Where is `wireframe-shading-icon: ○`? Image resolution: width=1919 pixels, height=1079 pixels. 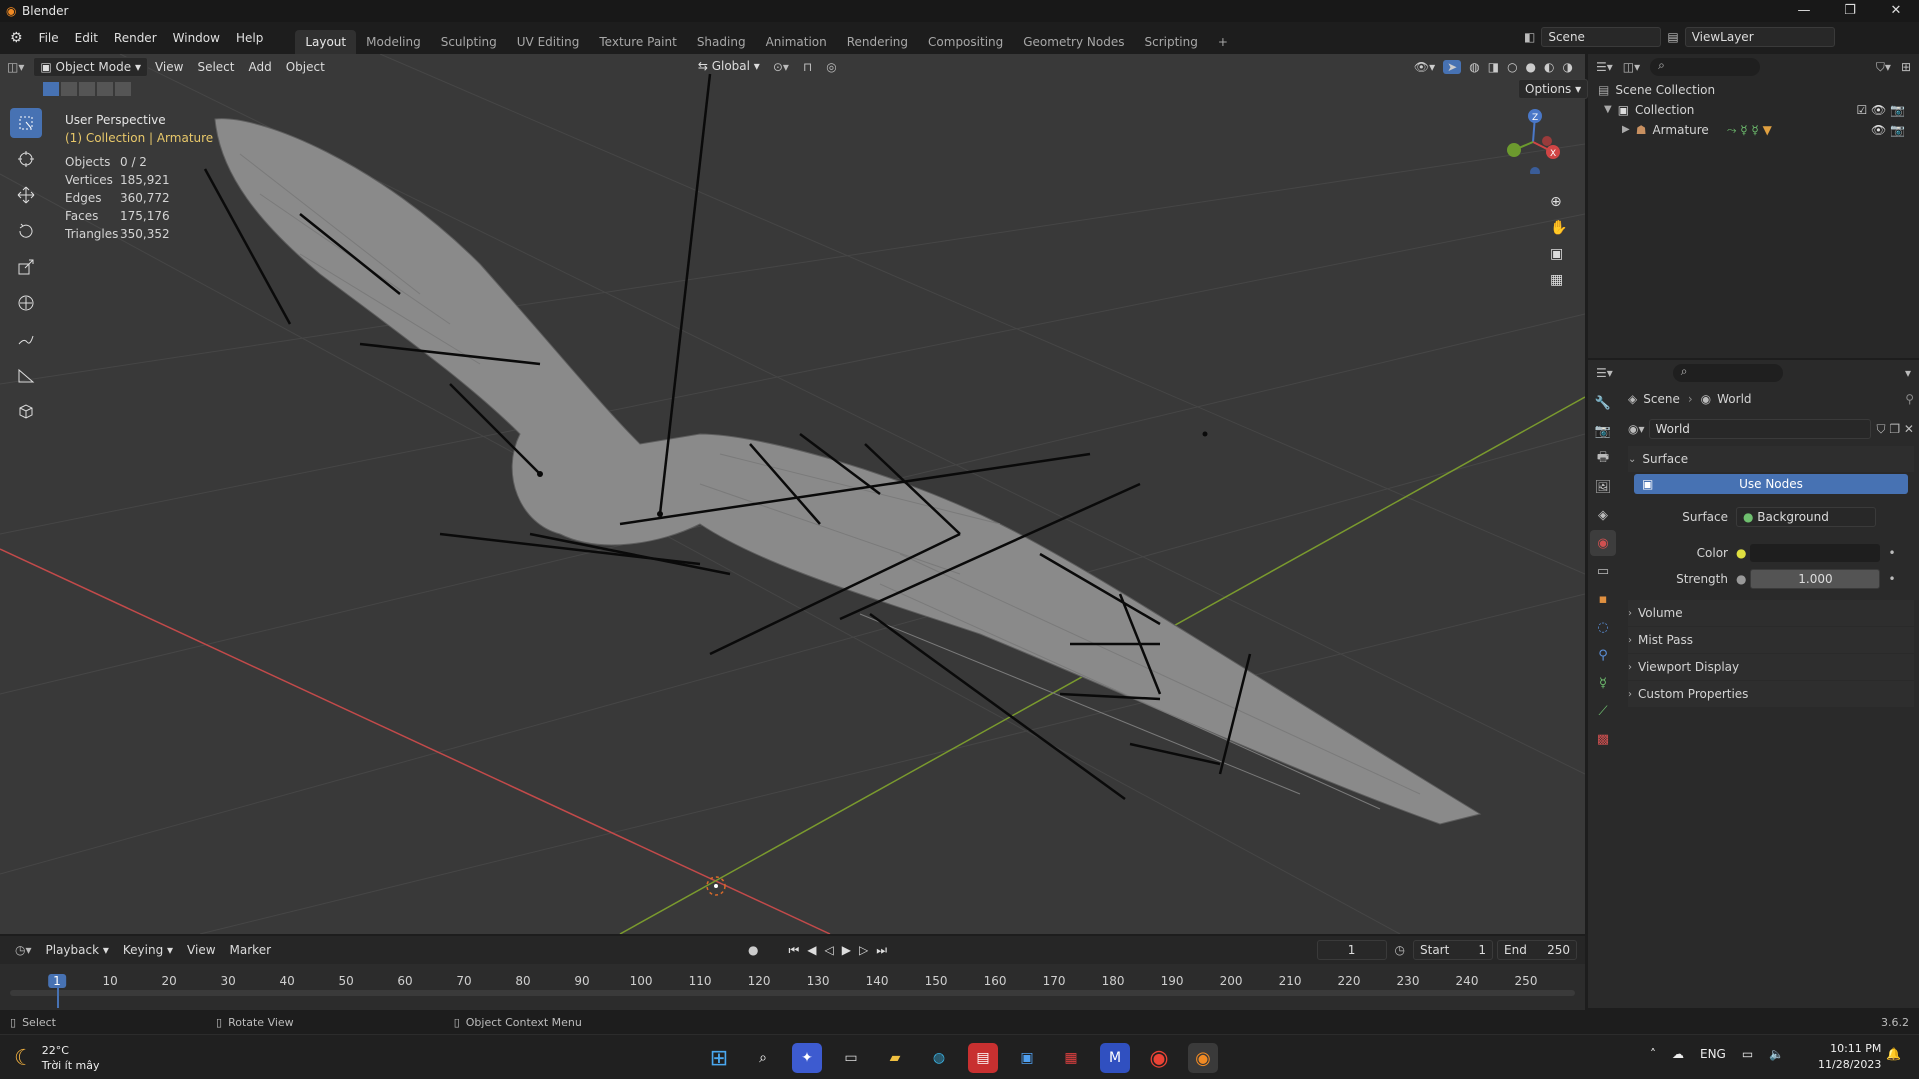 wireframe-shading-icon: ○ is located at coordinates (1512, 67).